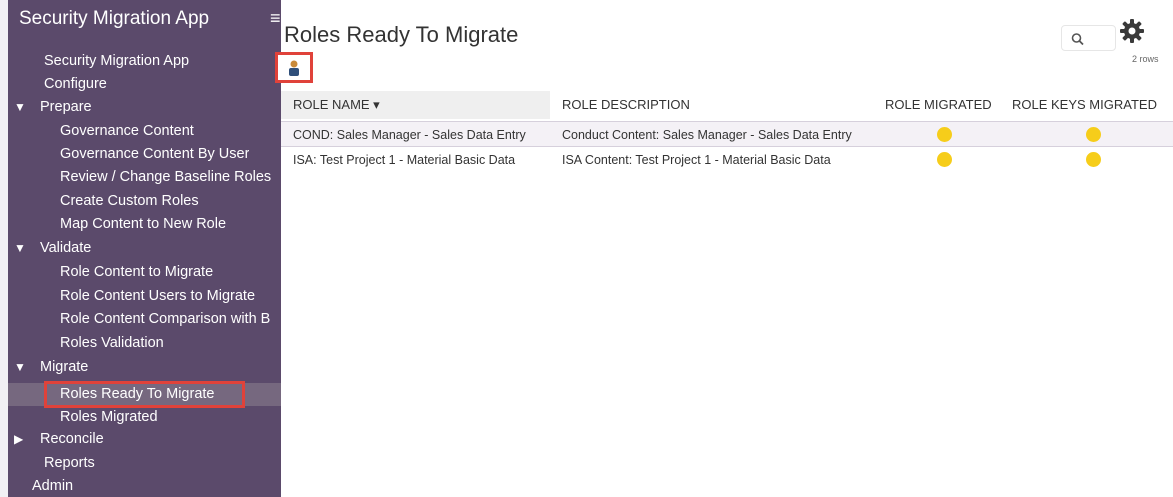  I want to click on sidebar-item-role-content-users-to-migrate: Role Content Users to Migrate, so click(157, 296).